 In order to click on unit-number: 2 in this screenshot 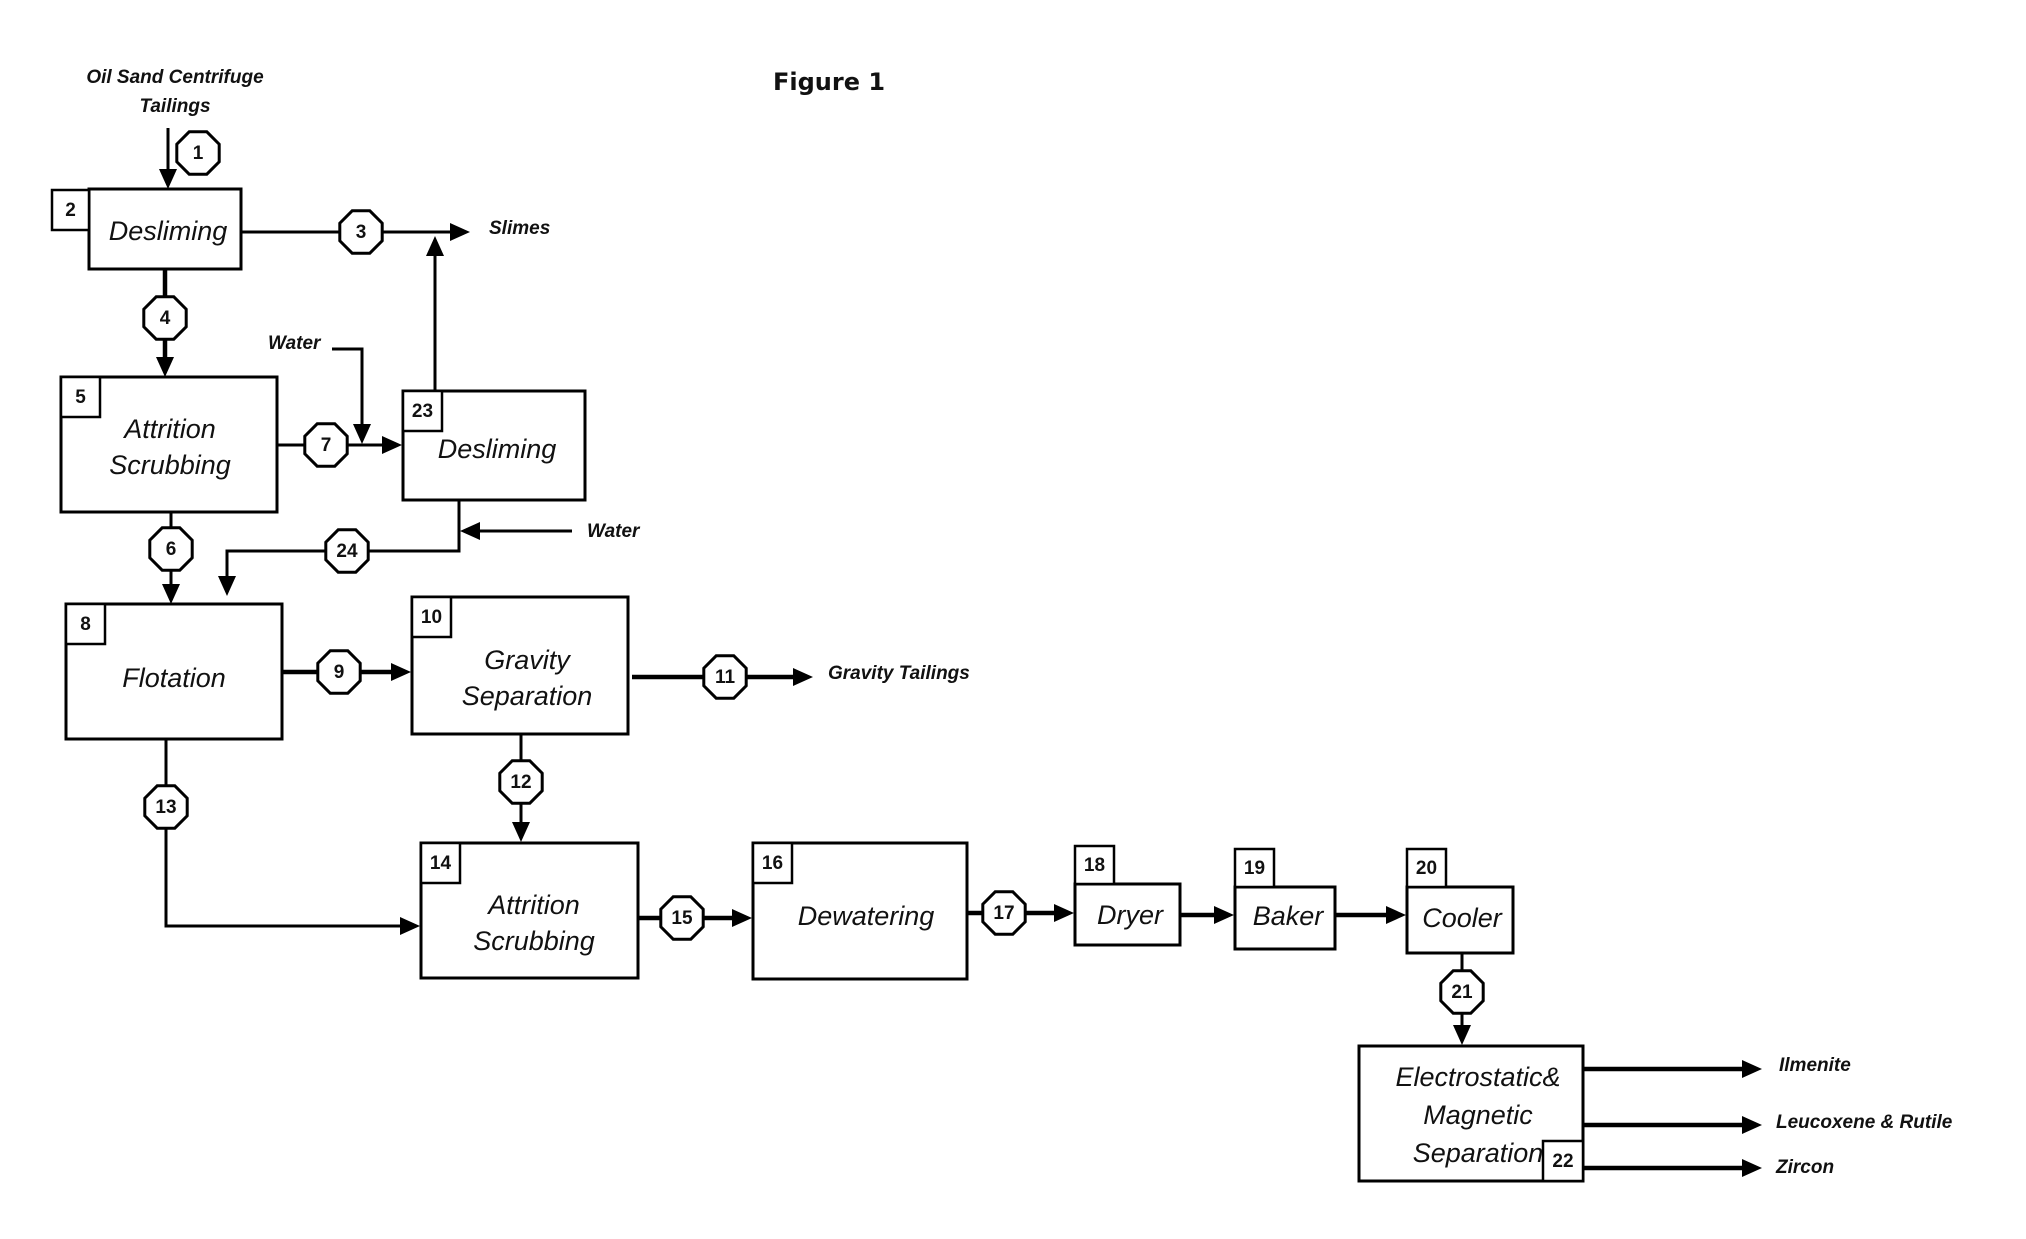, I will do `click(70, 210)`.